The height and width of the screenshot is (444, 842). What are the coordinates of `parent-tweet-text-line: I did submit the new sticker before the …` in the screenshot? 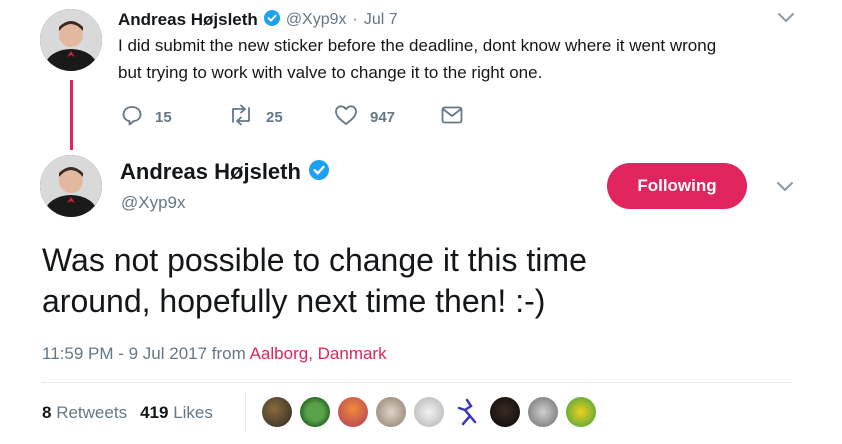 It's located at (417, 45).